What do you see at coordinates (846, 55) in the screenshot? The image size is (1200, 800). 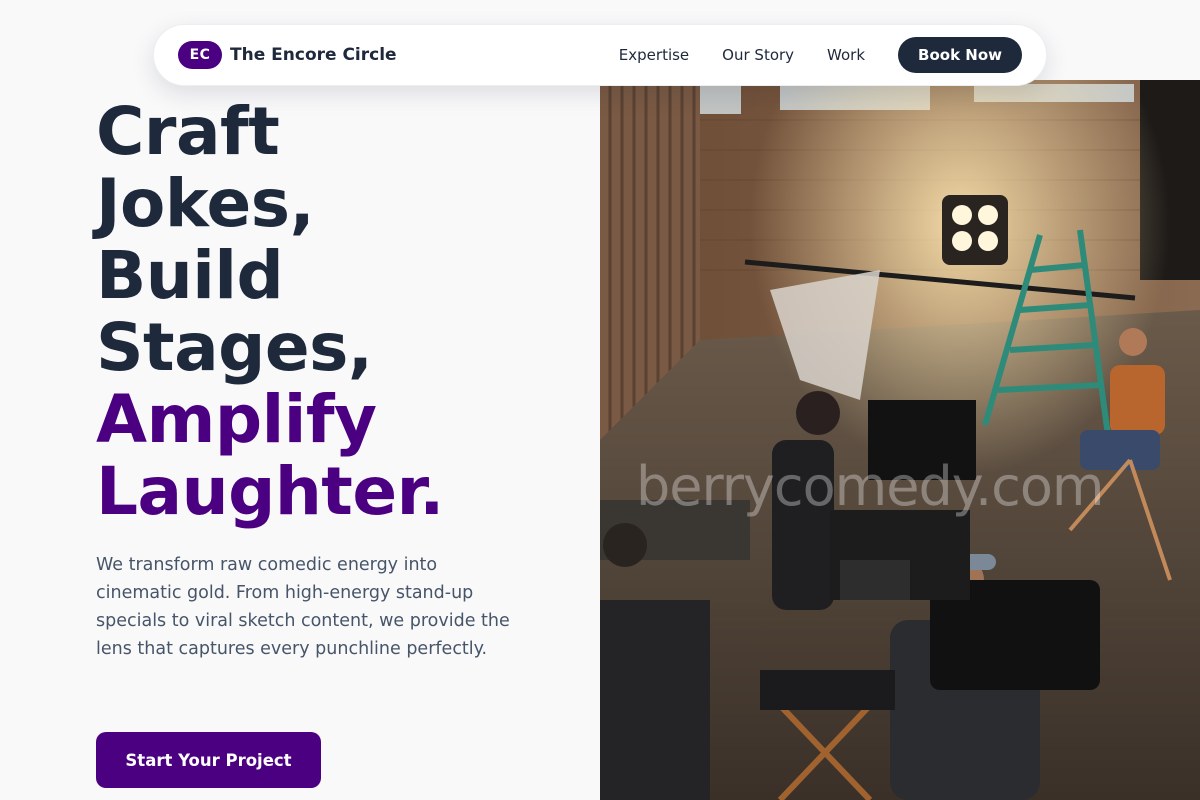 I see `nav-link-work: Work` at bounding box center [846, 55].